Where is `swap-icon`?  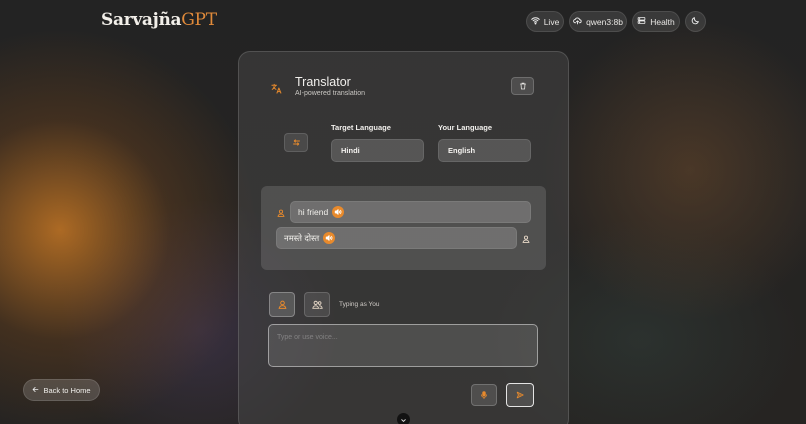
swap-icon is located at coordinates (296, 143).